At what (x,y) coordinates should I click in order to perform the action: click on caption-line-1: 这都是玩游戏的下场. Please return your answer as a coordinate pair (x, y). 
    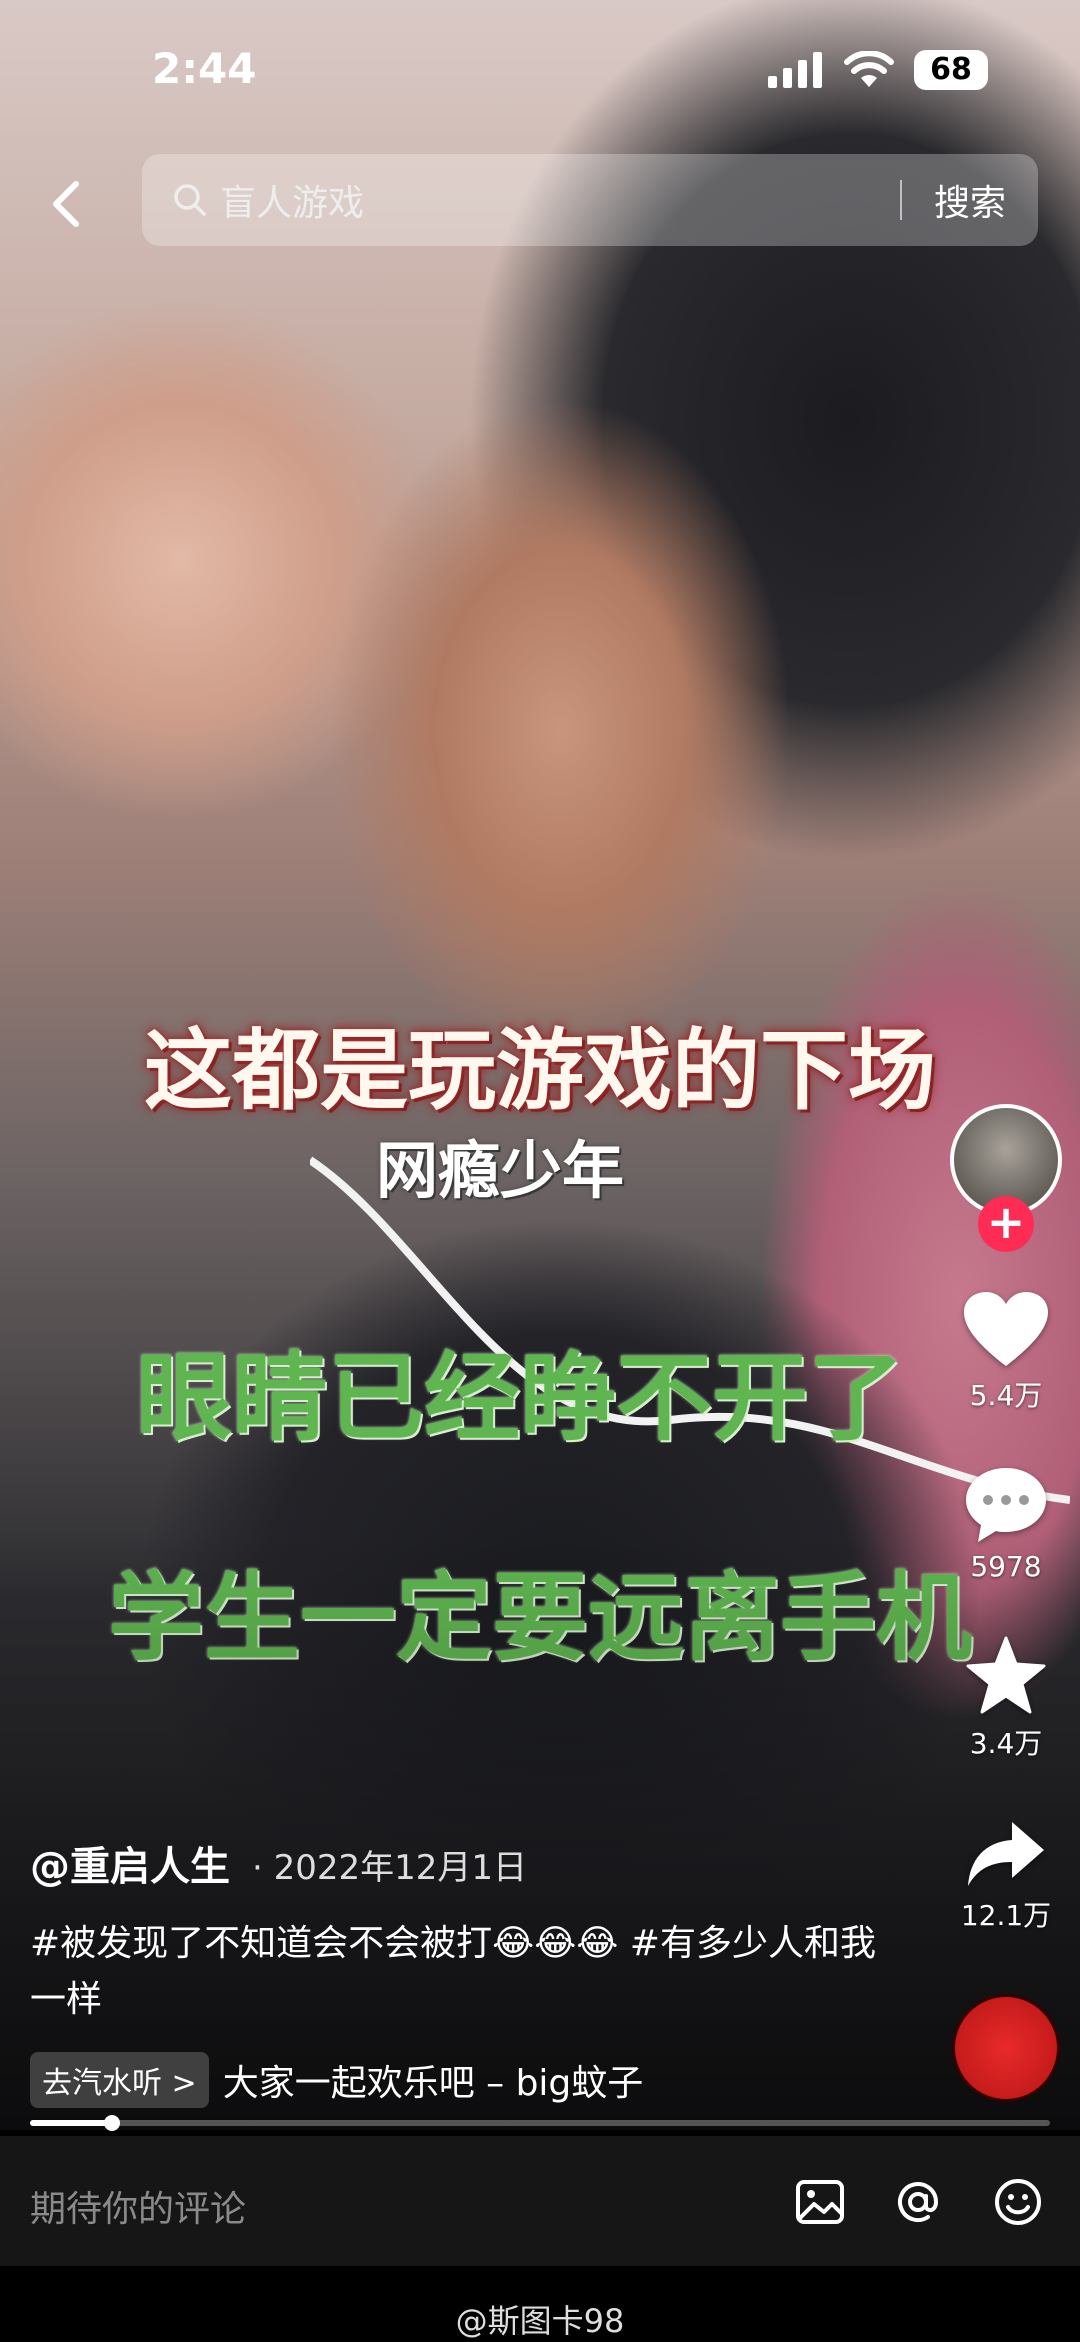
    Looking at the image, I should click on (539, 1070).